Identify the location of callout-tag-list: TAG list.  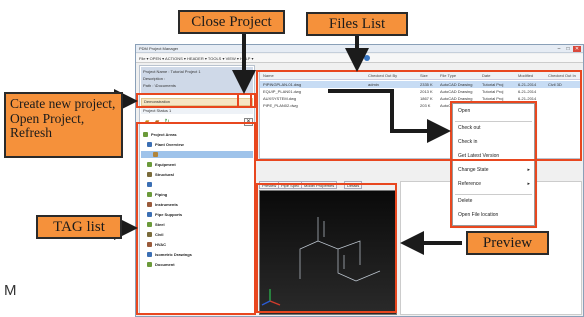
(79, 227).